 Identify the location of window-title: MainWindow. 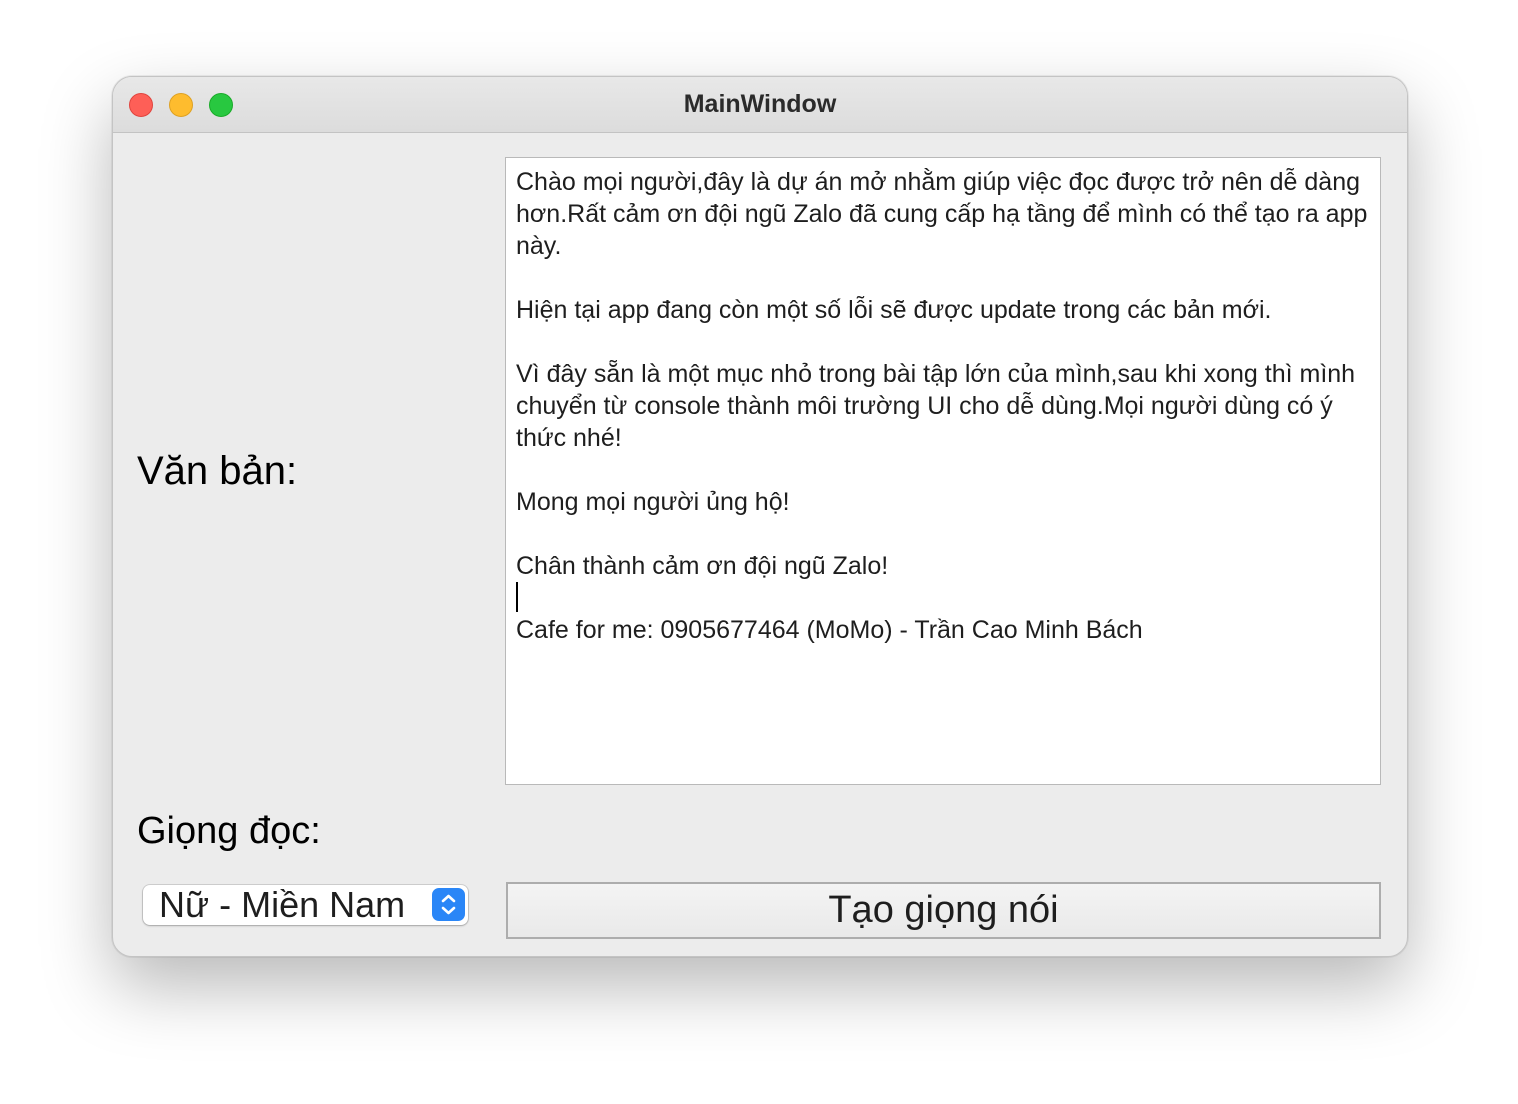
(760, 104).